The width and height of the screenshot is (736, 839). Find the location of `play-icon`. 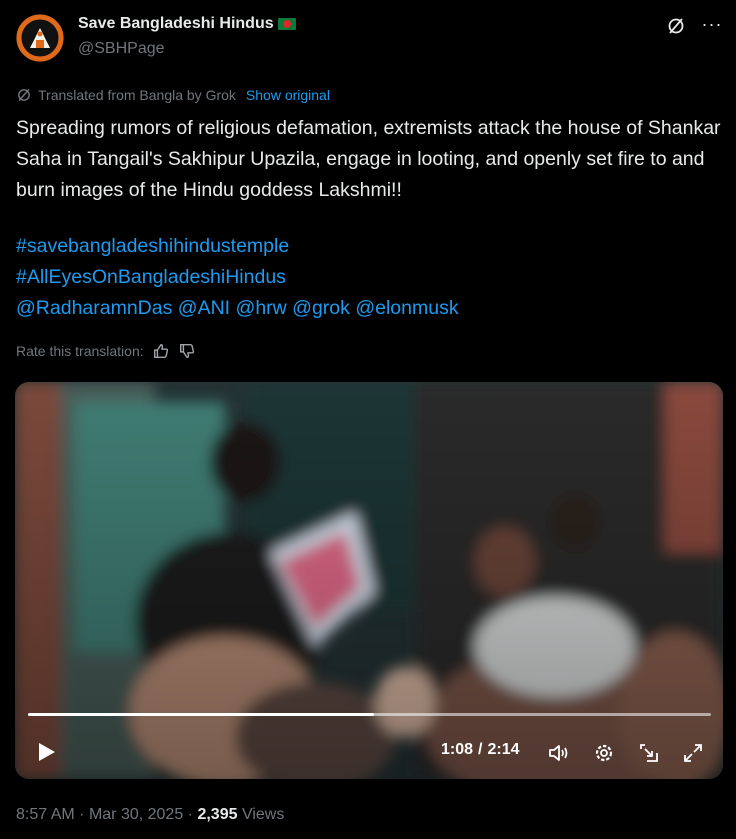

play-icon is located at coordinates (46, 752).